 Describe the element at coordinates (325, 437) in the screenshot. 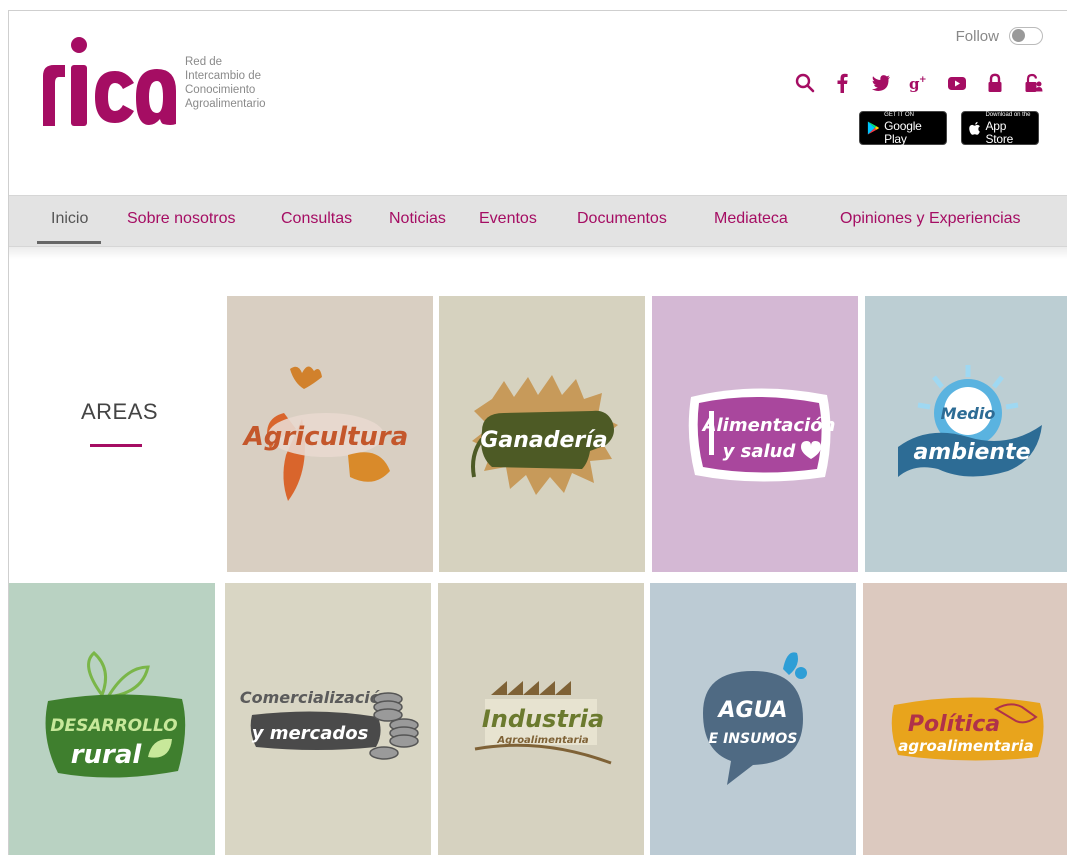

I see `agricultura-label: Agricultura` at that location.